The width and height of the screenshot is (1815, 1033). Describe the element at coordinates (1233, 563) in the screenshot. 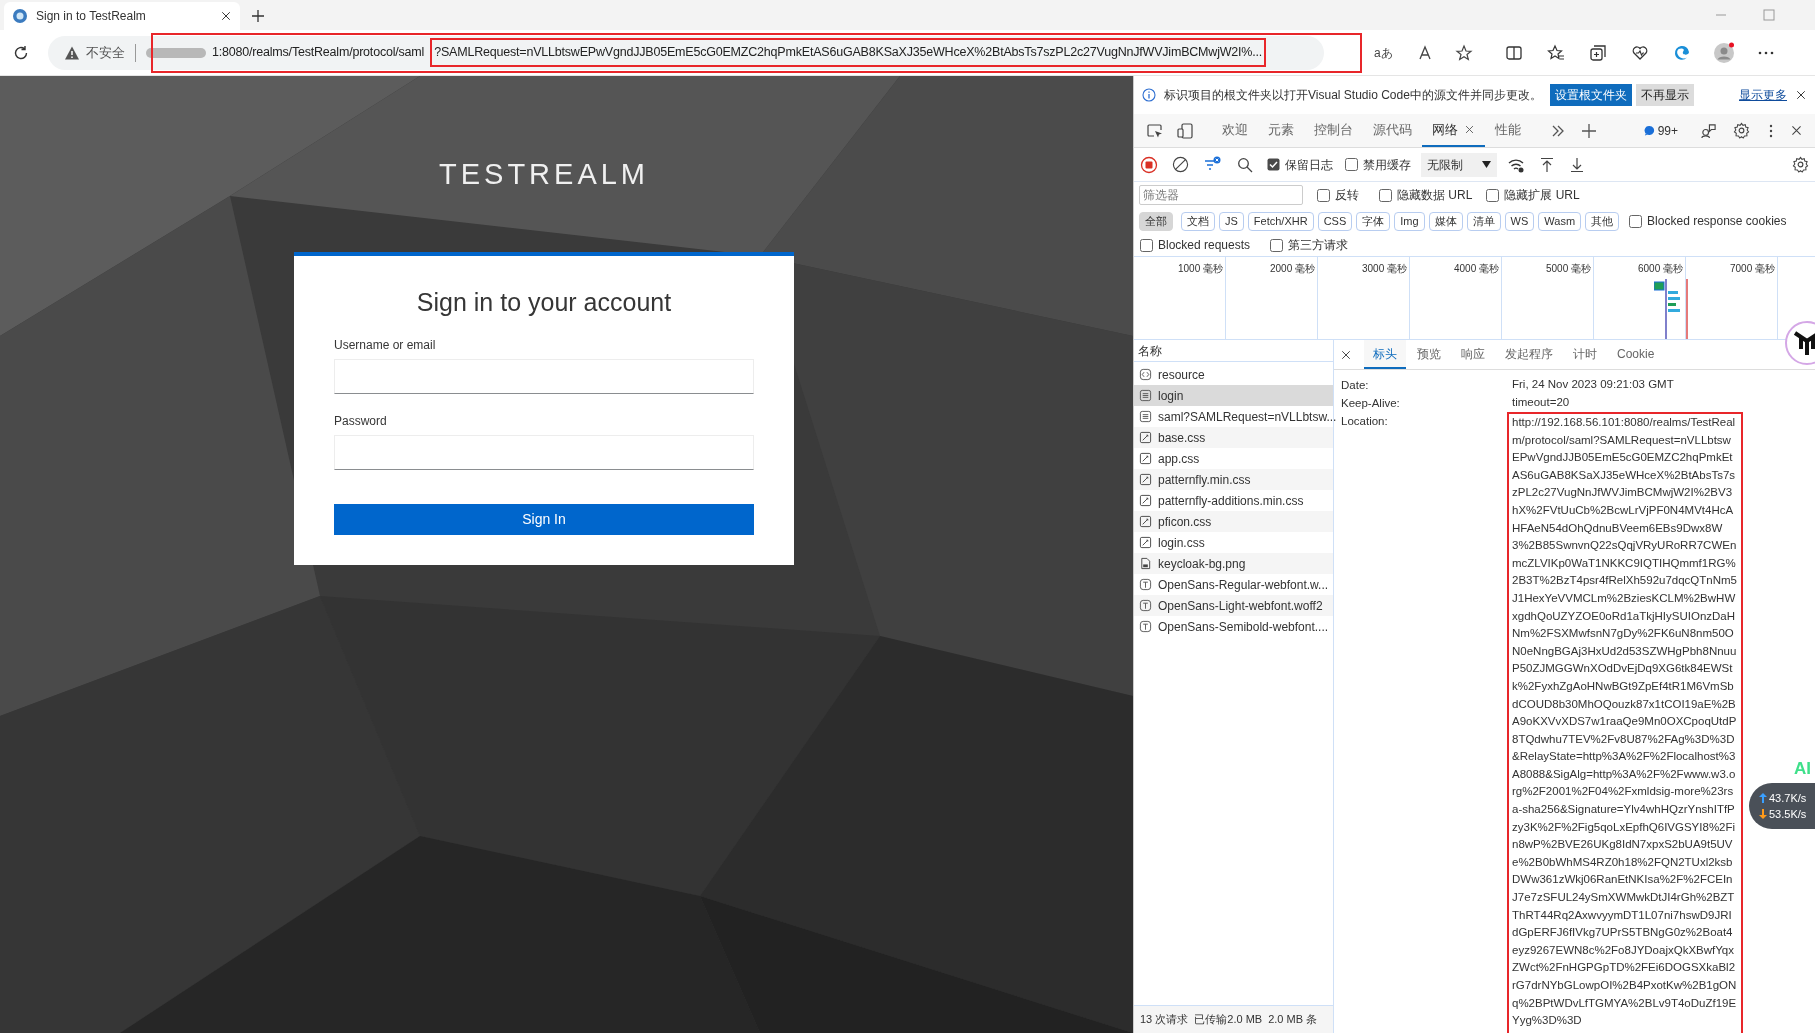

I see `request-row: keycloak-bg.png` at that location.